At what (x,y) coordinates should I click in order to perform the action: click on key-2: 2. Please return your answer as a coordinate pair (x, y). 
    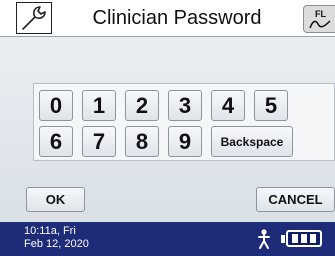
    Looking at the image, I should click on (142, 105).